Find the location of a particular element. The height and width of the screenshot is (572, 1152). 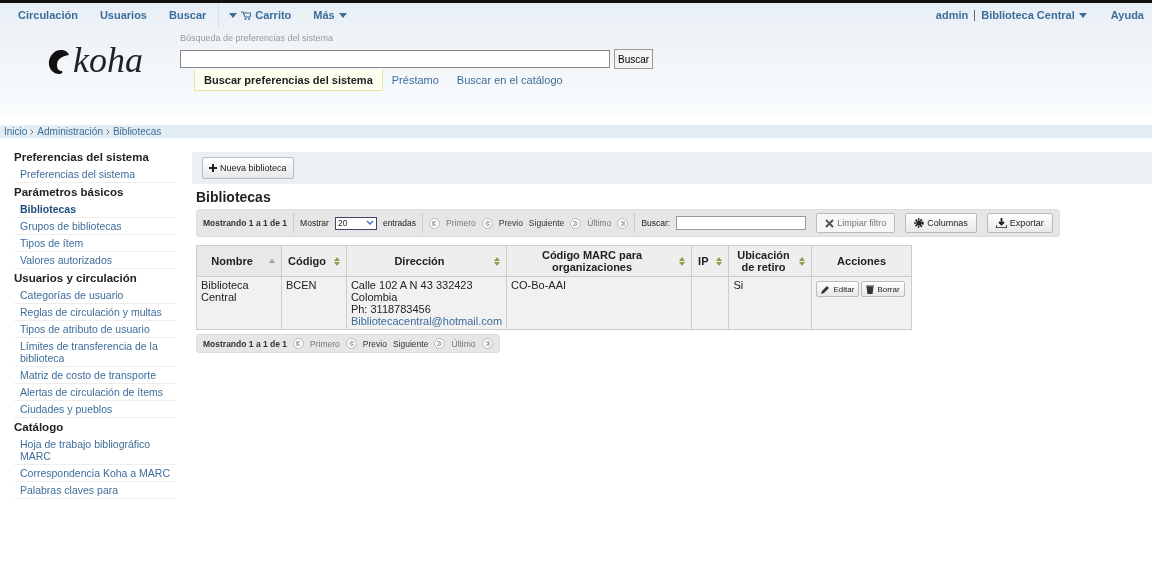

page-size-select: 20 is located at coordinates (355, 223).